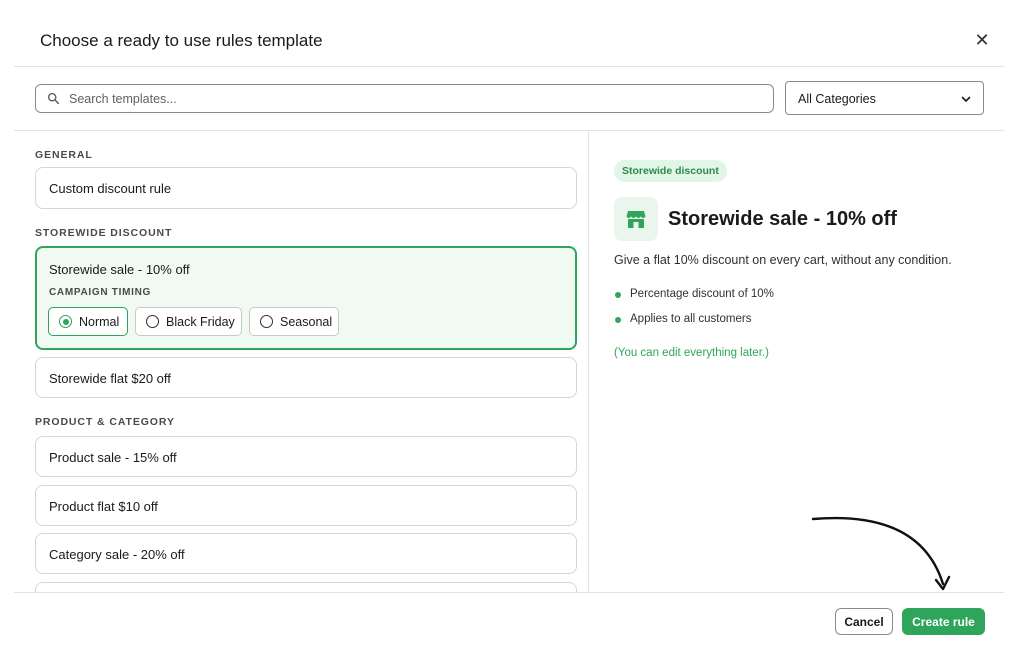 This screenshot has width=1023, height=664. What do you see at coordinates (670, 171) in the screenshot?
I see `category-tag: Storewide discount` at bounding box center [670, 171].